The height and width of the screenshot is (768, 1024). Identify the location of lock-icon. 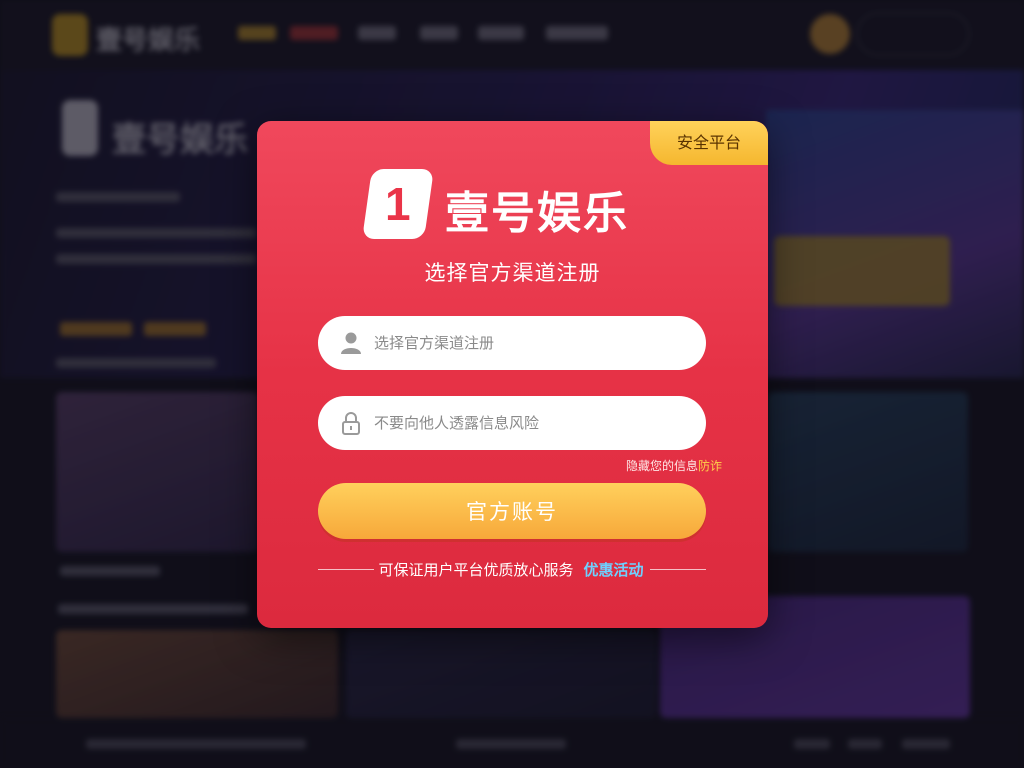
(351, 423).